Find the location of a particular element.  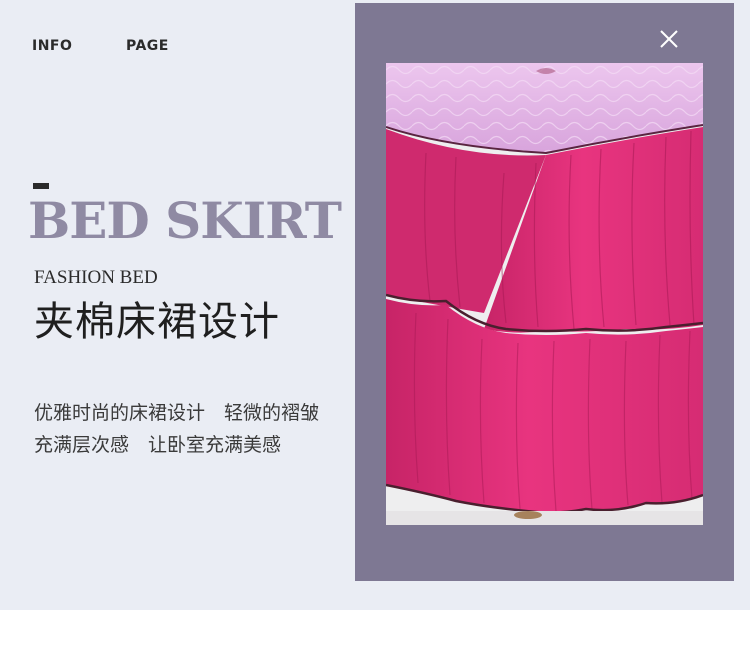

nav-page-link: PAGE is located at coordinates (147, 46).